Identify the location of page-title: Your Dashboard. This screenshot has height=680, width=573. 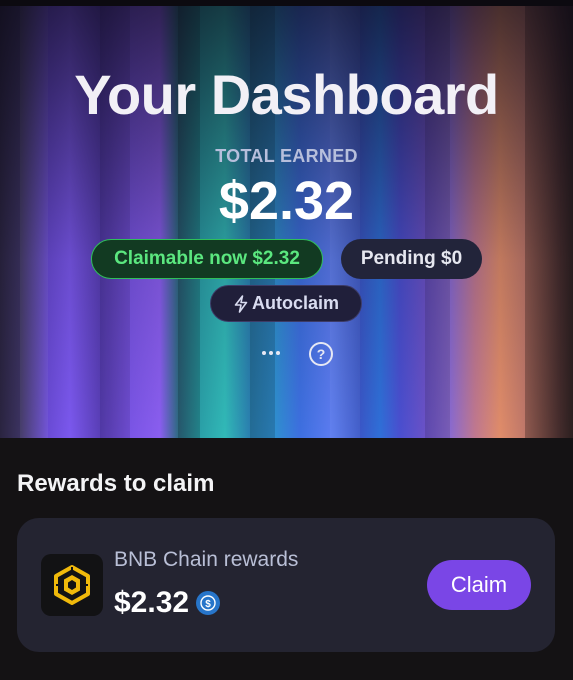
(286, 94).